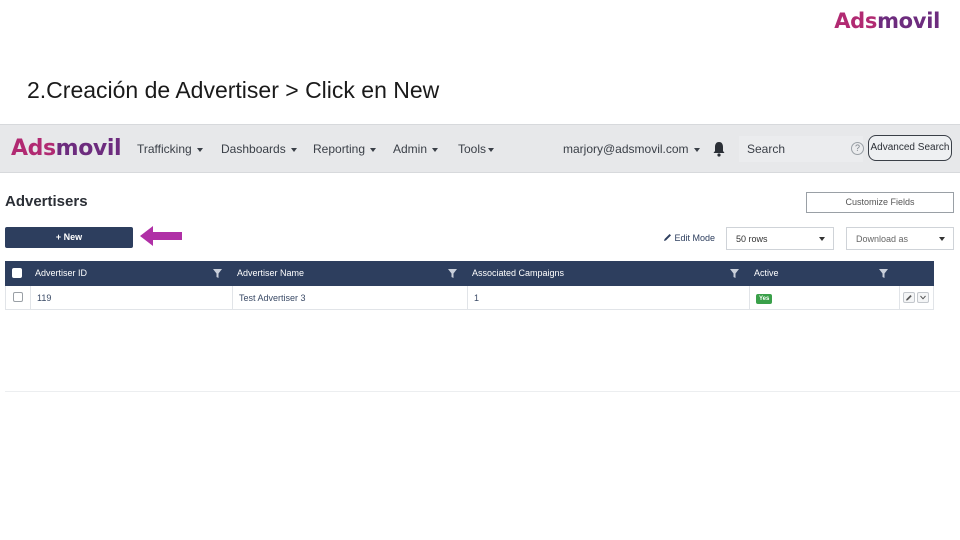 The width and height of the screenshot is (960, 540). What do you see at coordinates (349, 297) in the screenshot?
I see `advertiser-name-link: Test Advertiser 3` at bounding box center [349, 297].